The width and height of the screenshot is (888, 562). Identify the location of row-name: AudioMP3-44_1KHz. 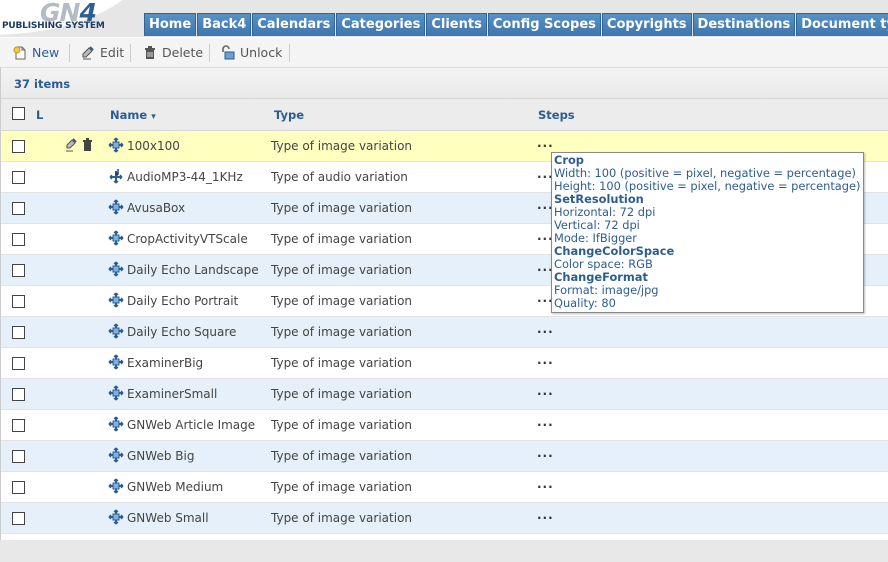
(185, 177).